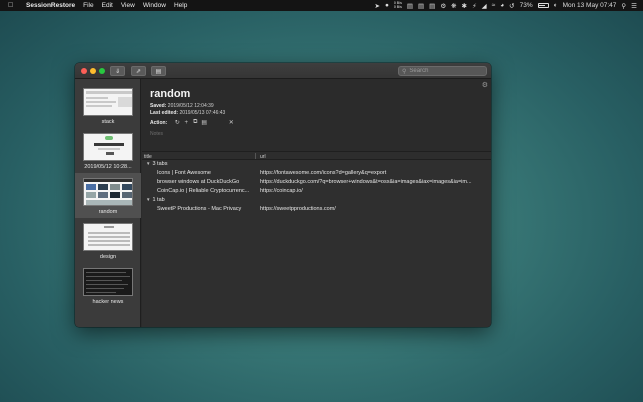 The height and width of the screenshot is (402, 643). I want to click on location-arrow-icon: ➤, so click(376, 6).